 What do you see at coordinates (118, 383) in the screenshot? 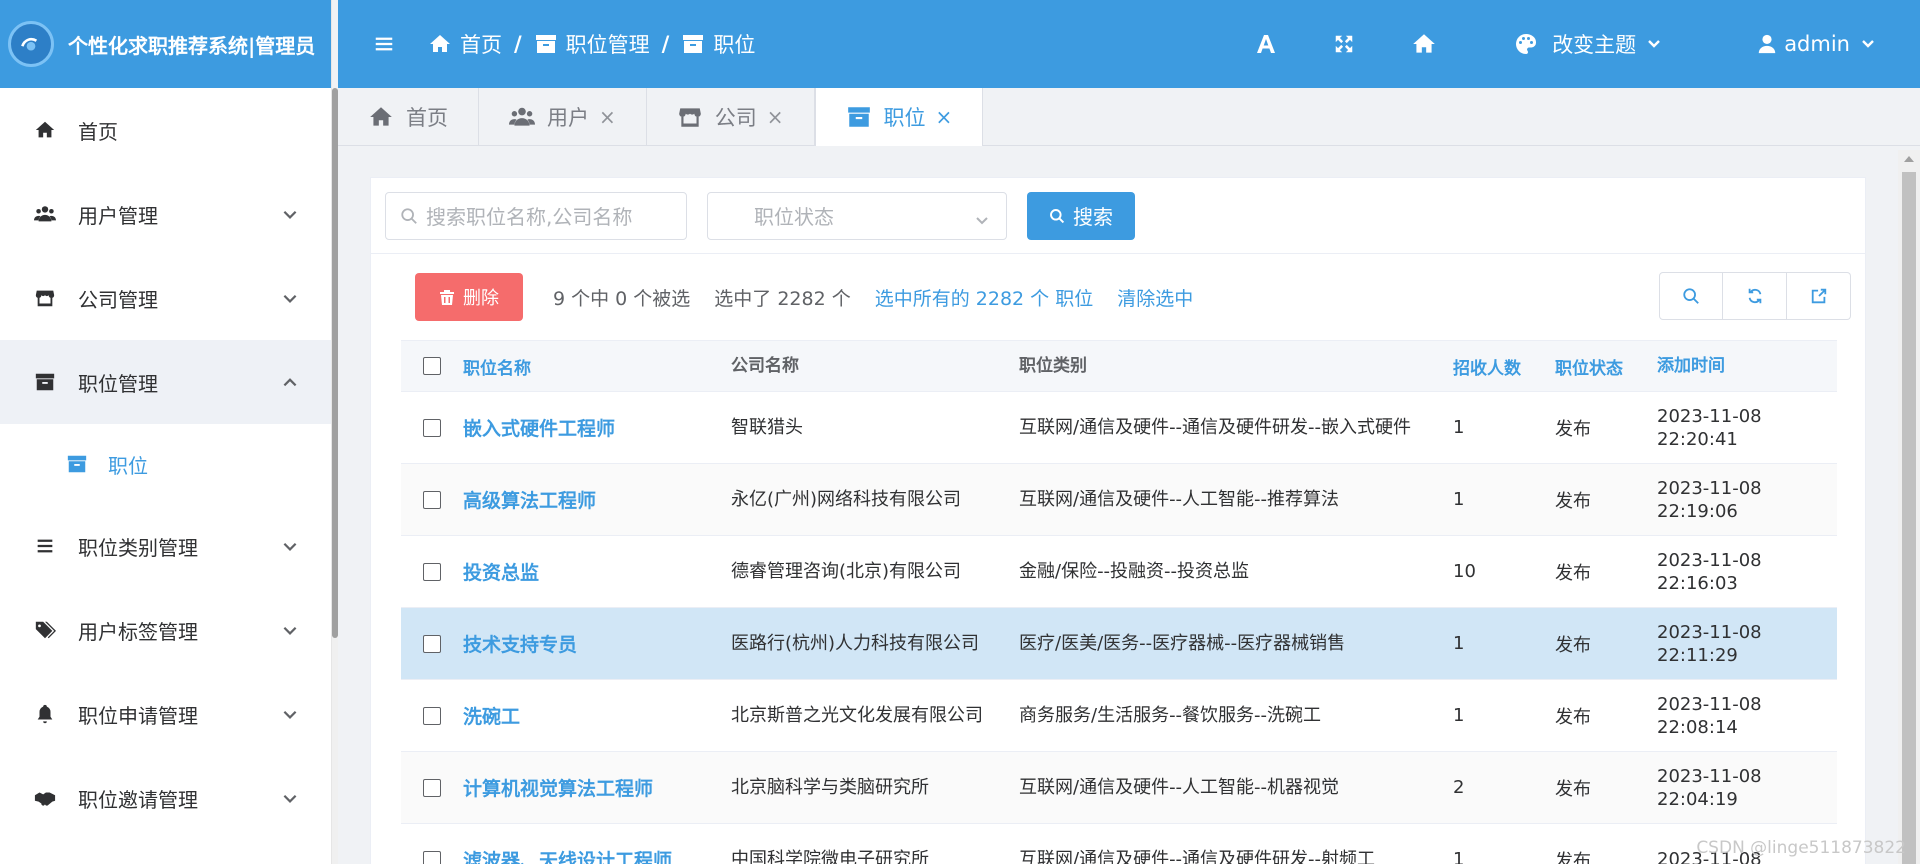
I see `sidebar-item-label: 职位管理` at bounding box center [118, 383].